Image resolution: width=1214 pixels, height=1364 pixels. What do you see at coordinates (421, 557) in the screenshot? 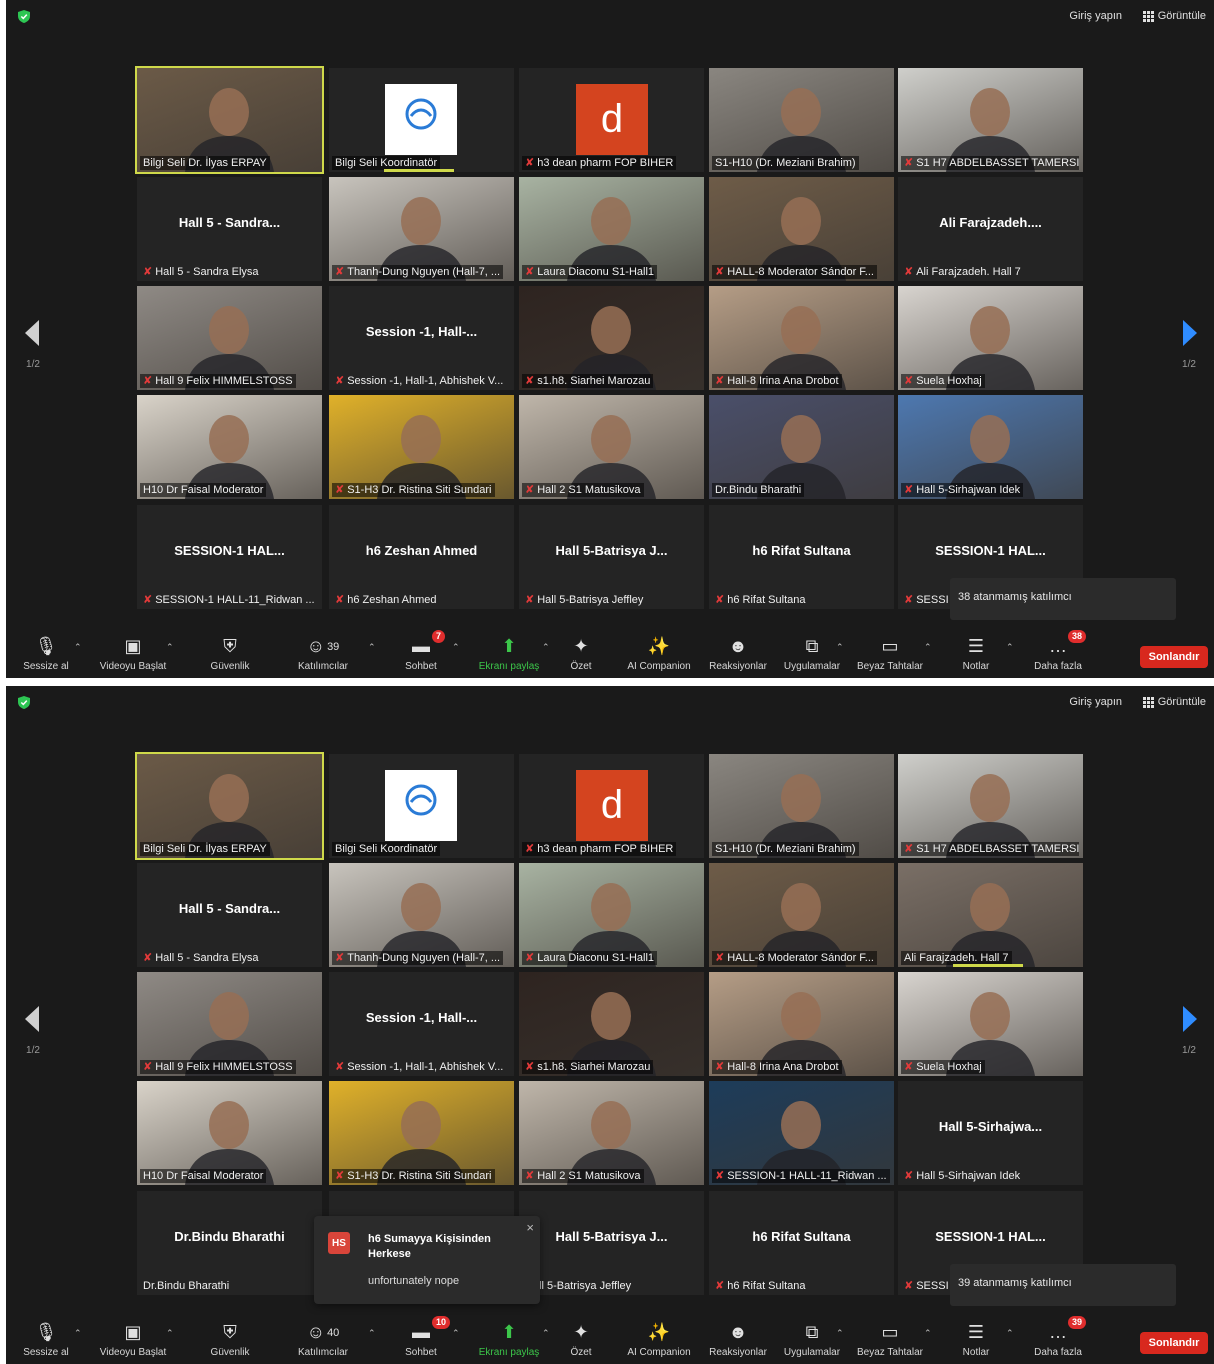
I see `participant-tile: h6 Zeshan Ahmed ✘ h6 Zeshan Ahmed` at bounding box center [421, 557].